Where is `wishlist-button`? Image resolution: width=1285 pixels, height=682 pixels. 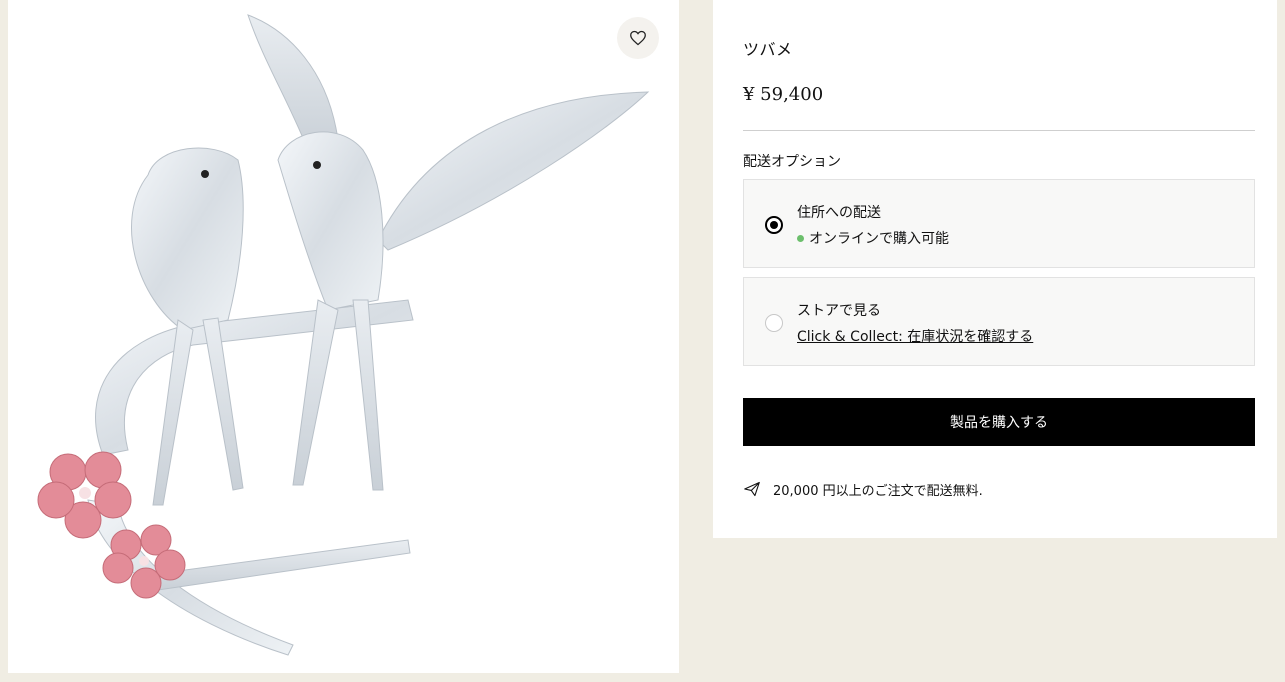 wishlist-button is located at coordinates (638, 38).